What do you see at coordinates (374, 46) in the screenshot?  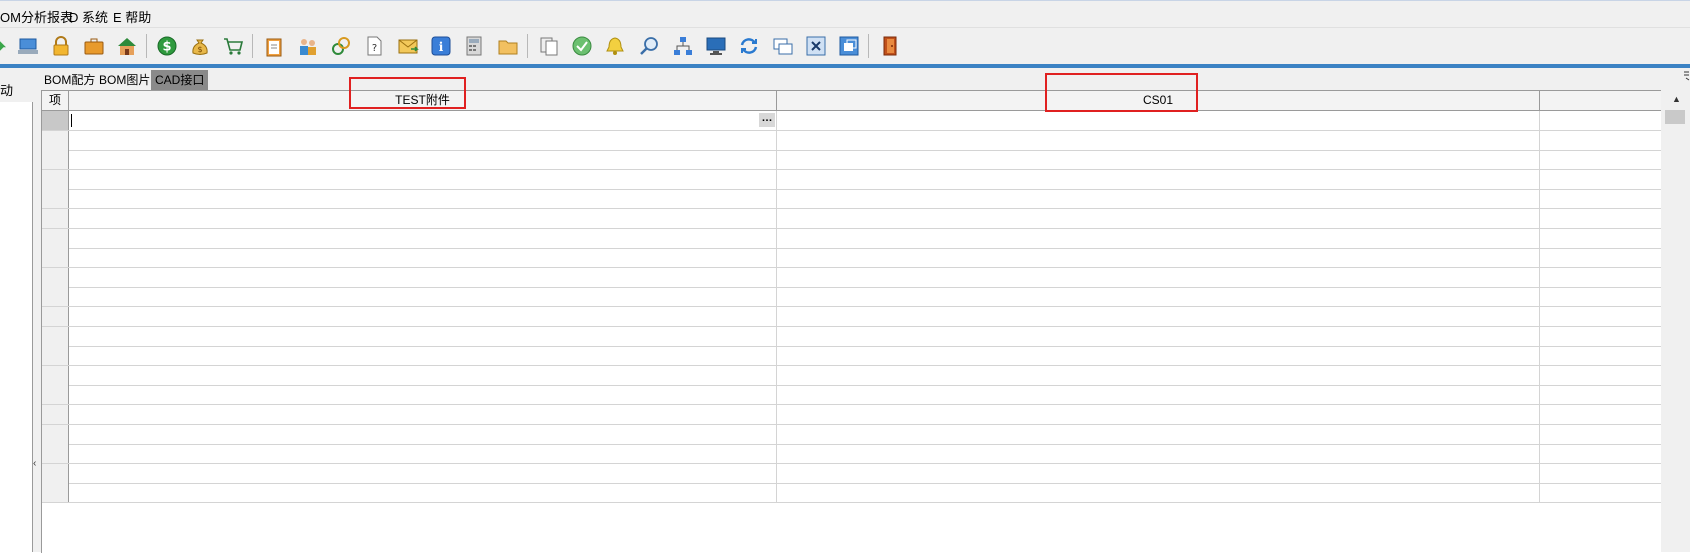 I see `help-document-icon: ?` at bounding box center [374, 46].